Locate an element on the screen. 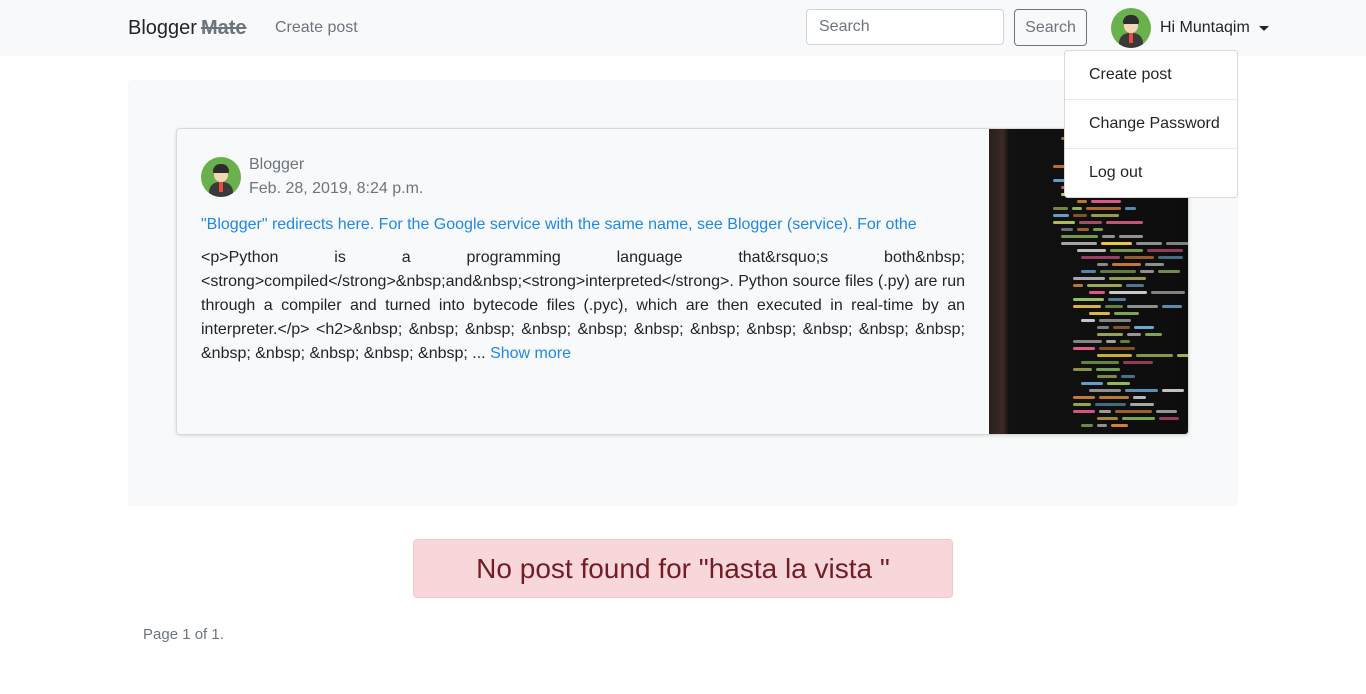 This screenshot has height=694, width=1366. user-menu-toggle: Hi Muntaqim is located at coordinates (1190, 28).